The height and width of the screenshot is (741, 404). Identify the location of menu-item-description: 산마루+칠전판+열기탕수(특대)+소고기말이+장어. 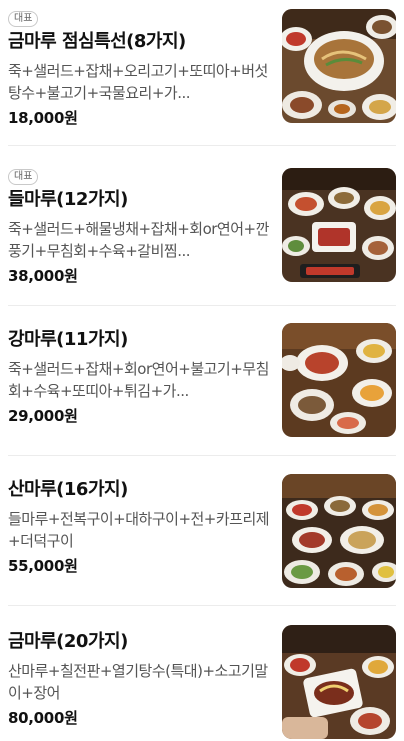
(138, 682).